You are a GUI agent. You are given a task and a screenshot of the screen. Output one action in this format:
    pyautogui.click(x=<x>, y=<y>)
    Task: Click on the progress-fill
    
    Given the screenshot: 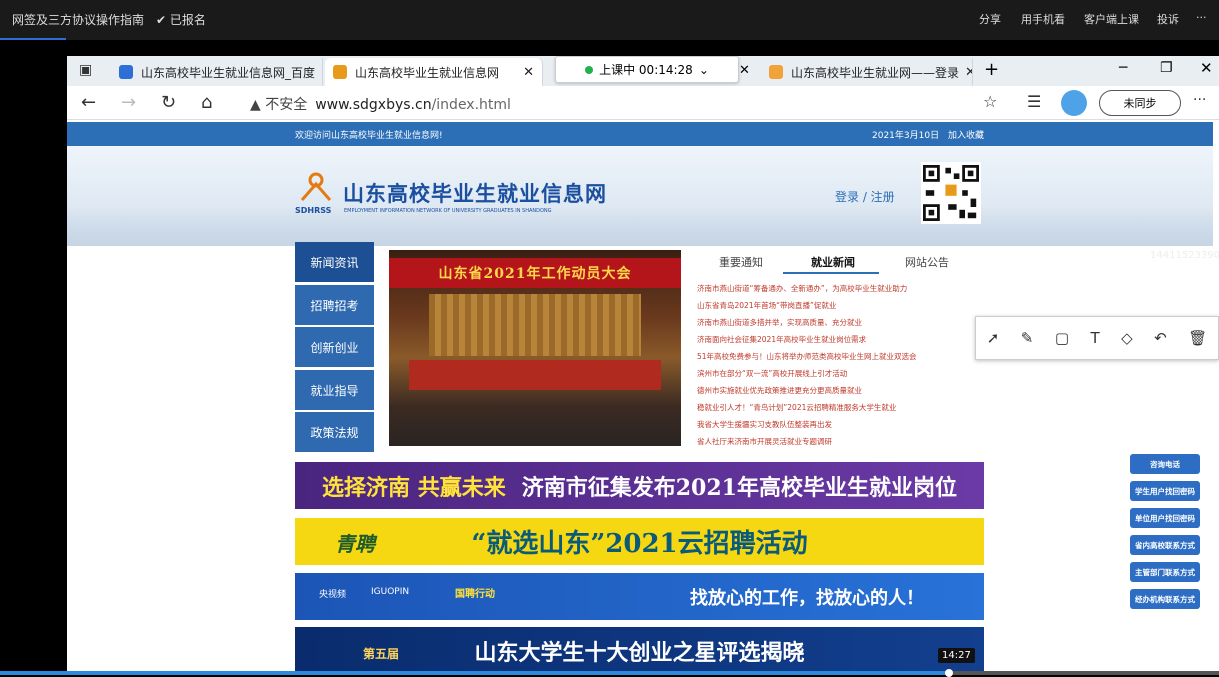 What is the action you would take?
    pyautogui.click(x=474, y=673)
    